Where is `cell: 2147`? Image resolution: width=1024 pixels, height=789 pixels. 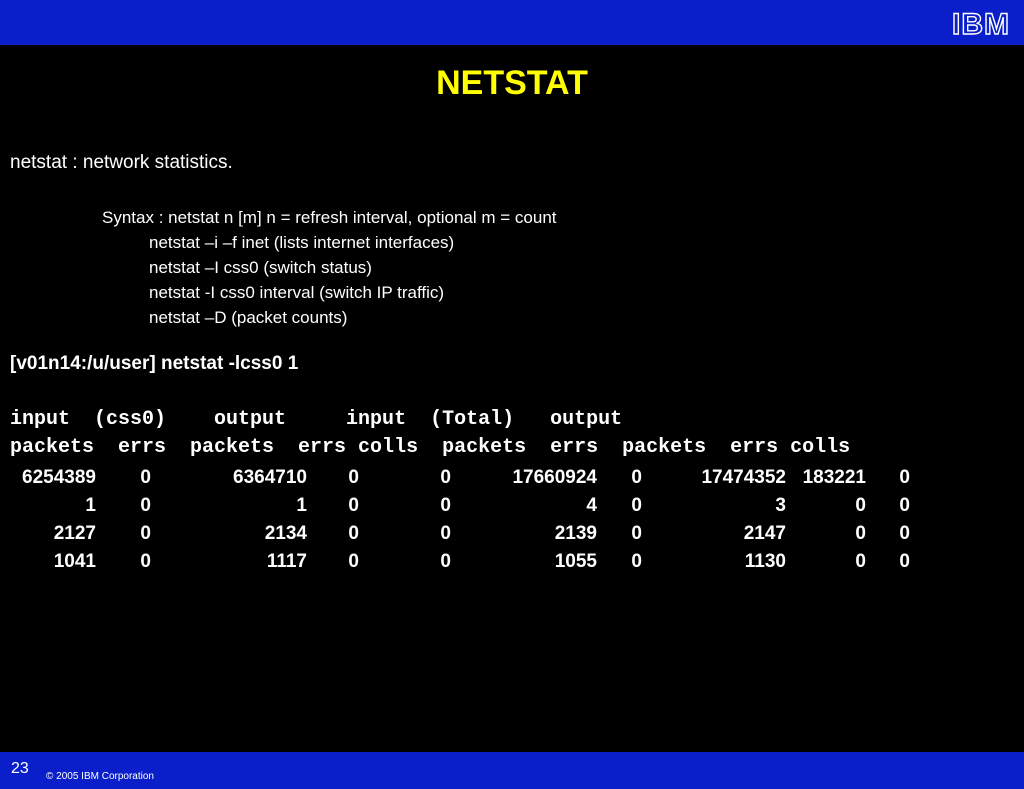
cell: 2147 is located at coordinates (764, 533).